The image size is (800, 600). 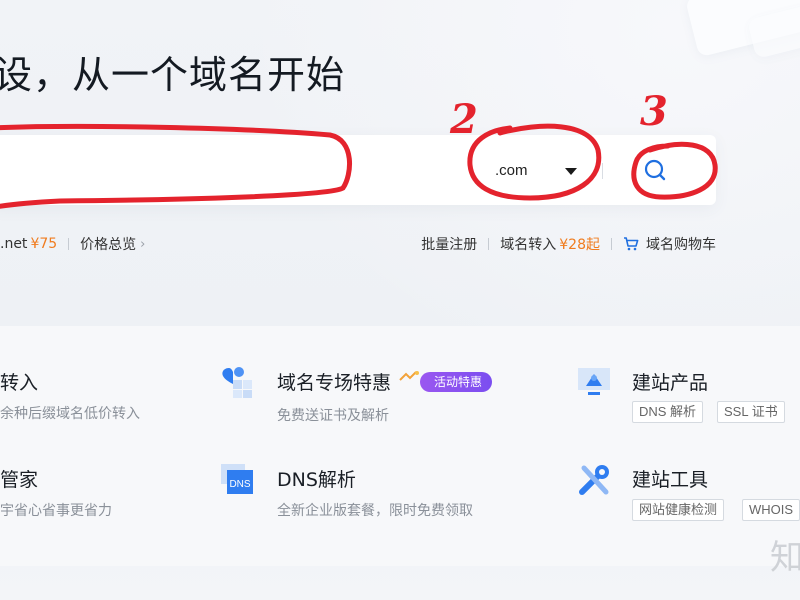 What do you see at coordinates (751, 412) in the screenshot?
I see `tag-ssl-cert: SSL 证书` at bounding box center [751, 412].